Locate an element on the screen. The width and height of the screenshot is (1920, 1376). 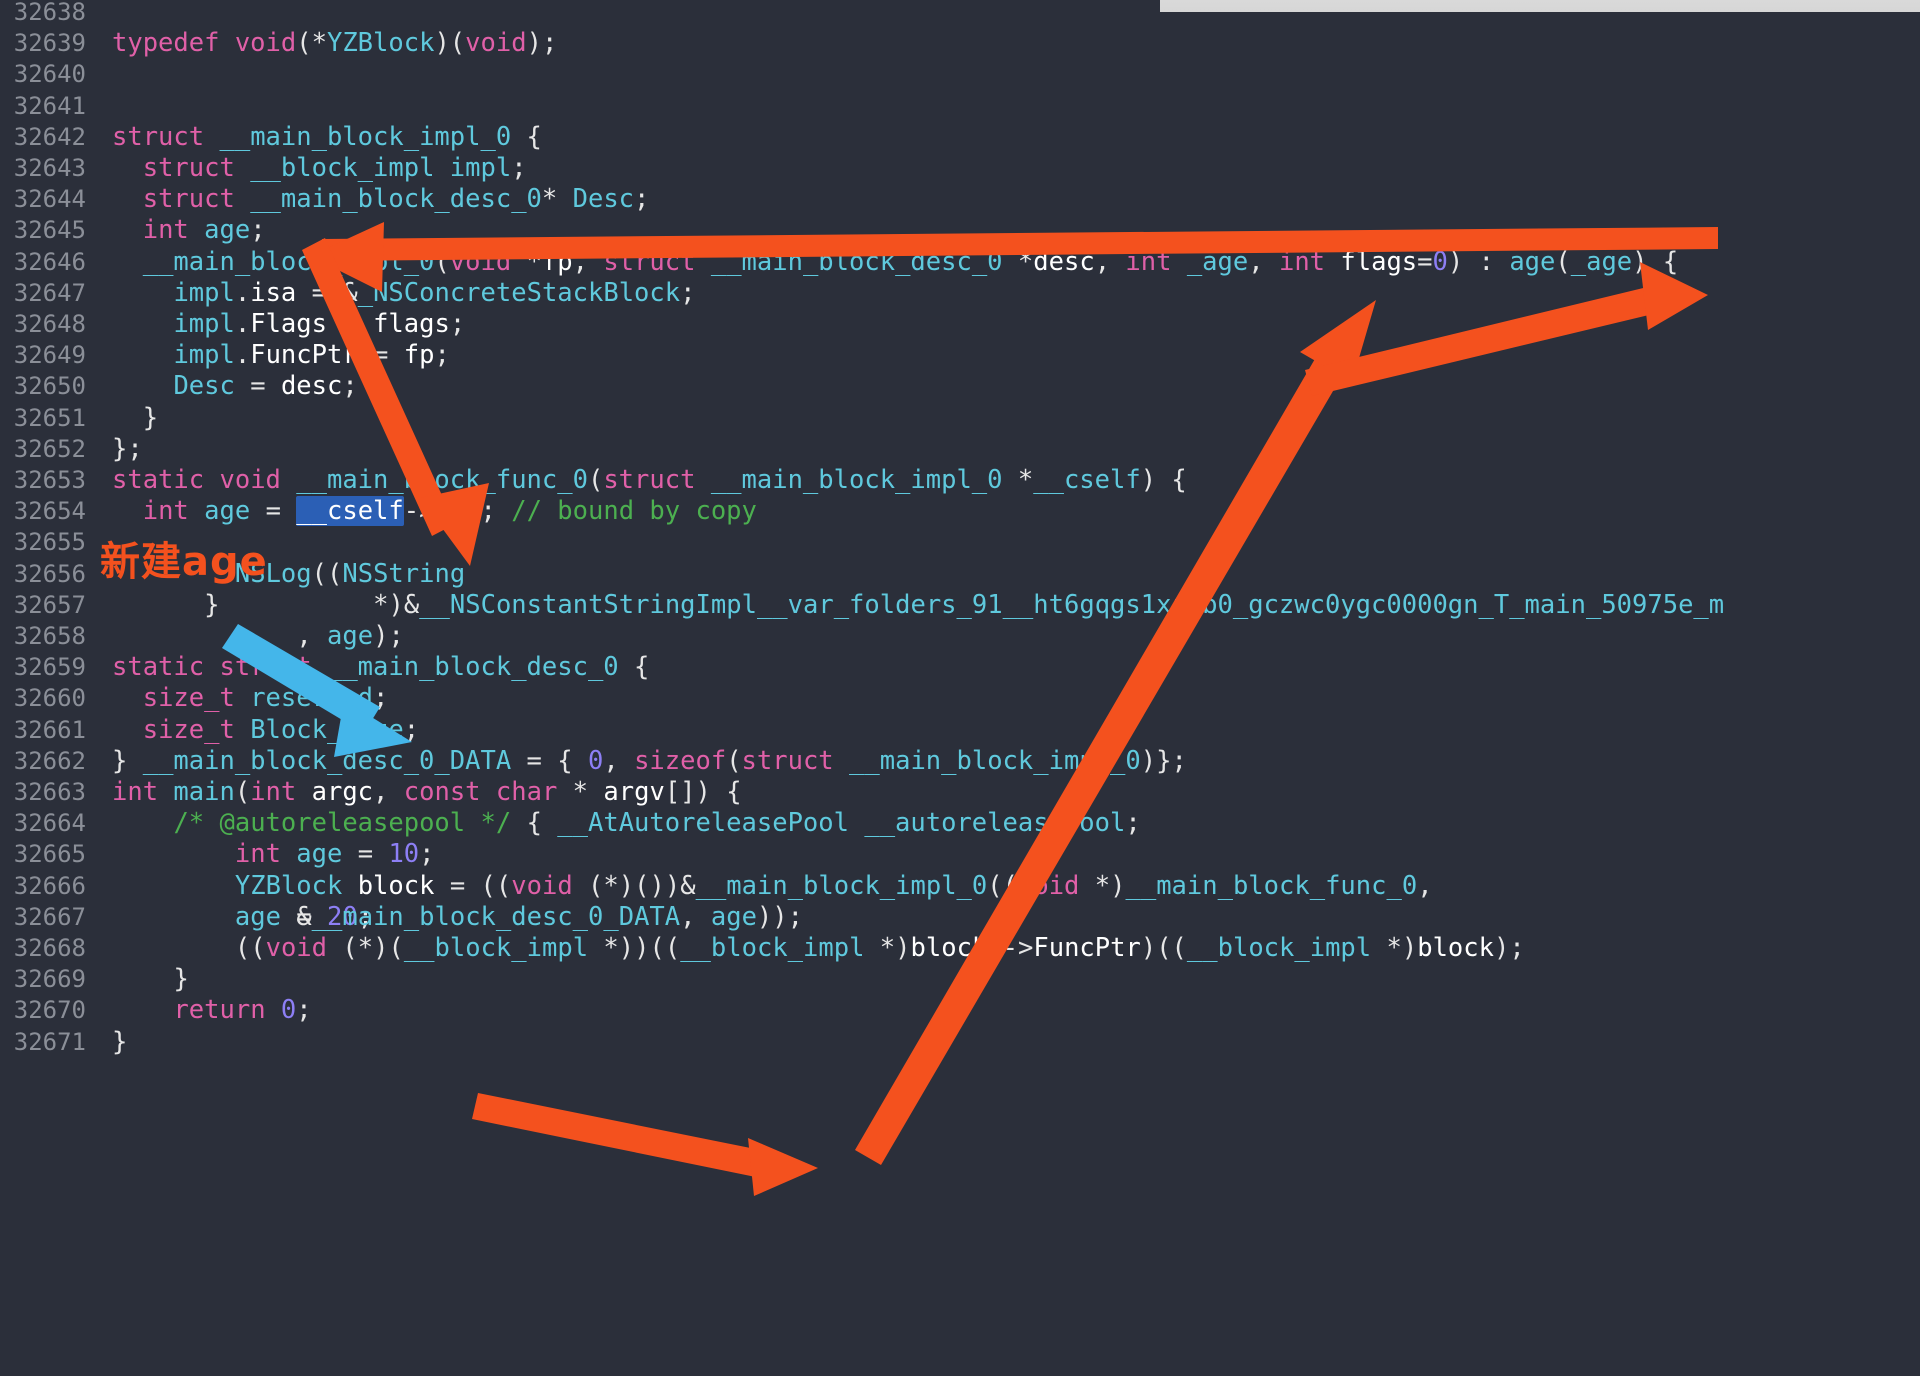
code-line: typedef void(*YZBlock)(void); is located at coordinates (334, 43).